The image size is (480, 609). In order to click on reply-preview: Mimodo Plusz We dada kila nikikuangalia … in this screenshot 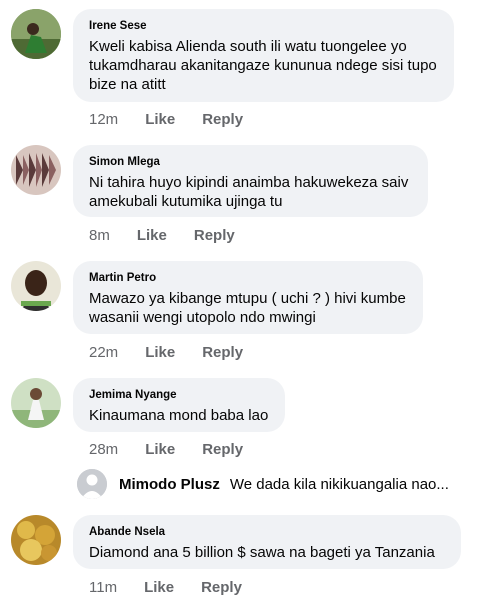, I will do `click(263, 484)`.